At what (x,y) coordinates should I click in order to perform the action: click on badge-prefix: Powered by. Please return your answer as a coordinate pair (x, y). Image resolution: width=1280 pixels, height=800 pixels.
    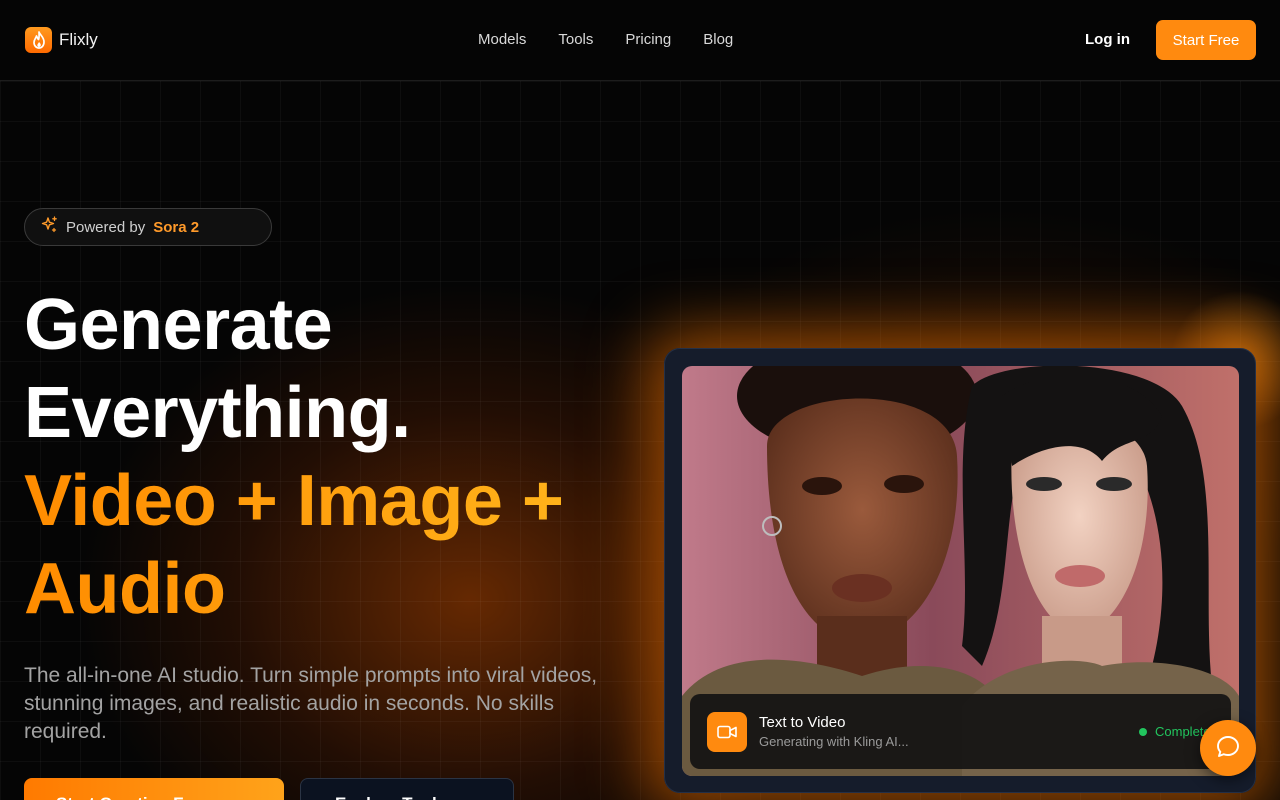
    Looking at the image, I should click on (106, 227).